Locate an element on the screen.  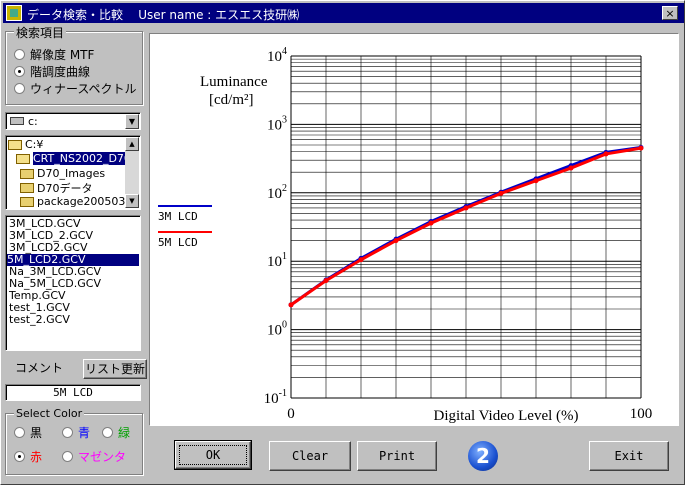
print-button: Print is located at coordinates (397, 456).